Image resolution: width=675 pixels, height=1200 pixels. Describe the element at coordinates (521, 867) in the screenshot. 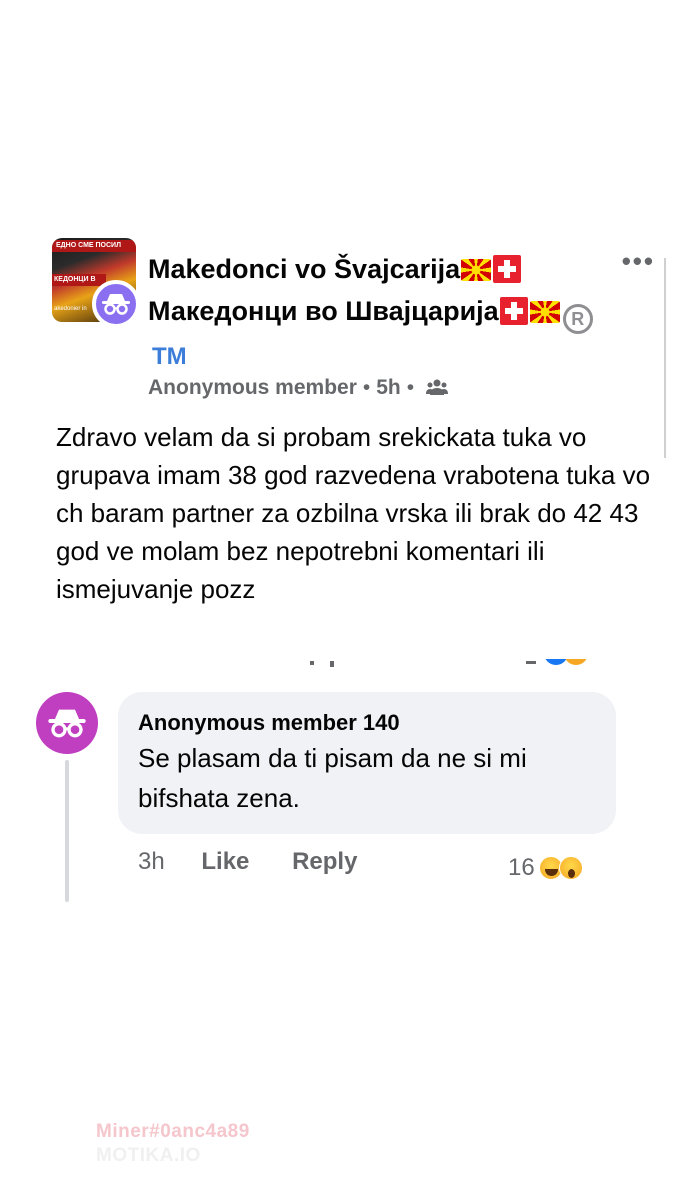

I see `reaction-count: 16` at that location.